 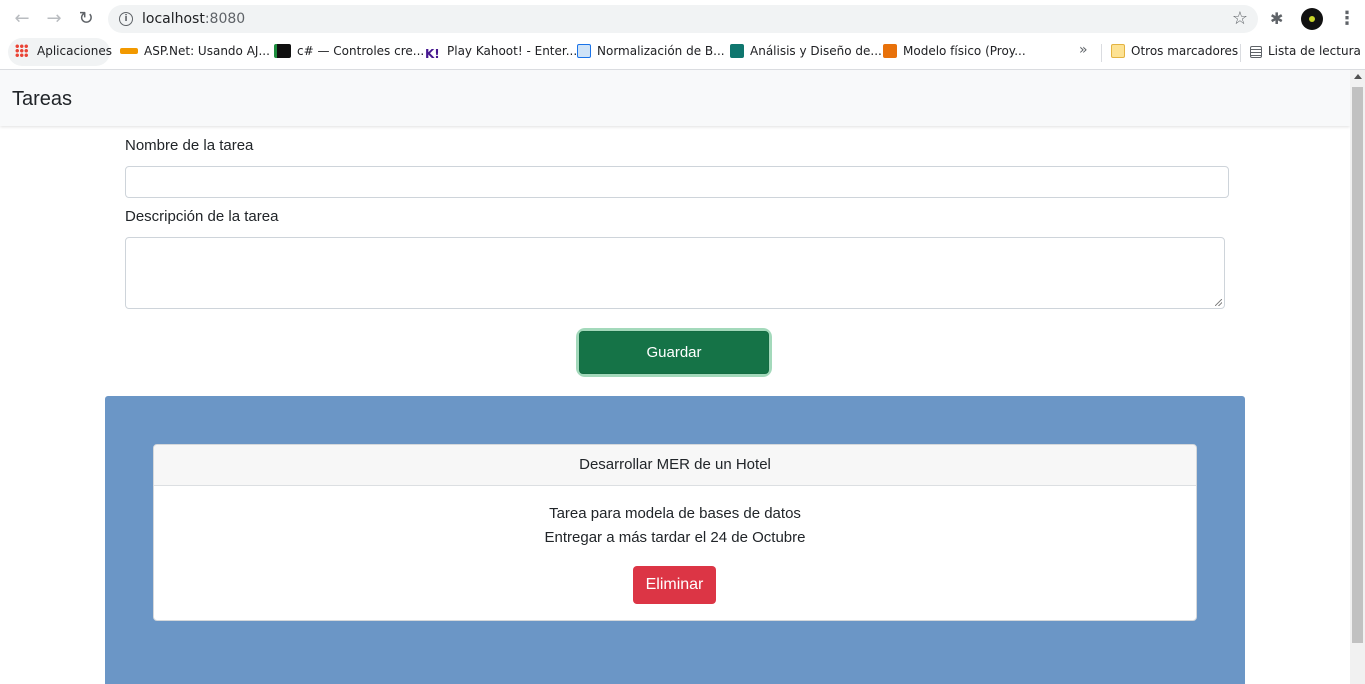 I want to click on task-description-line: Tarea para modela de bases de datos, so click(x=675, y=513).